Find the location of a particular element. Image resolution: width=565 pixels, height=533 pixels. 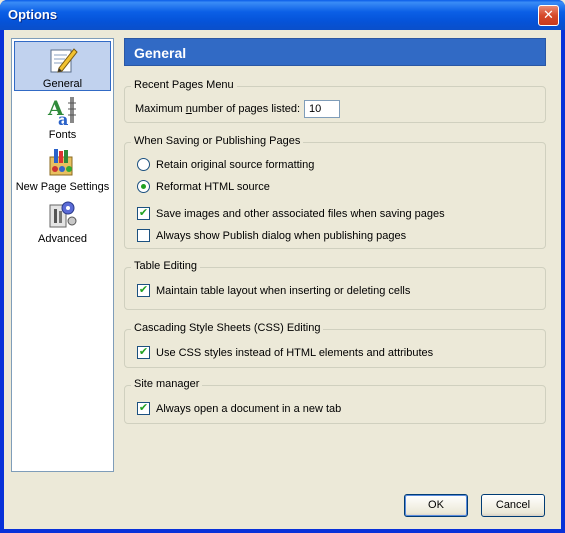

advanced-icon is located at coordinates (63, 214).